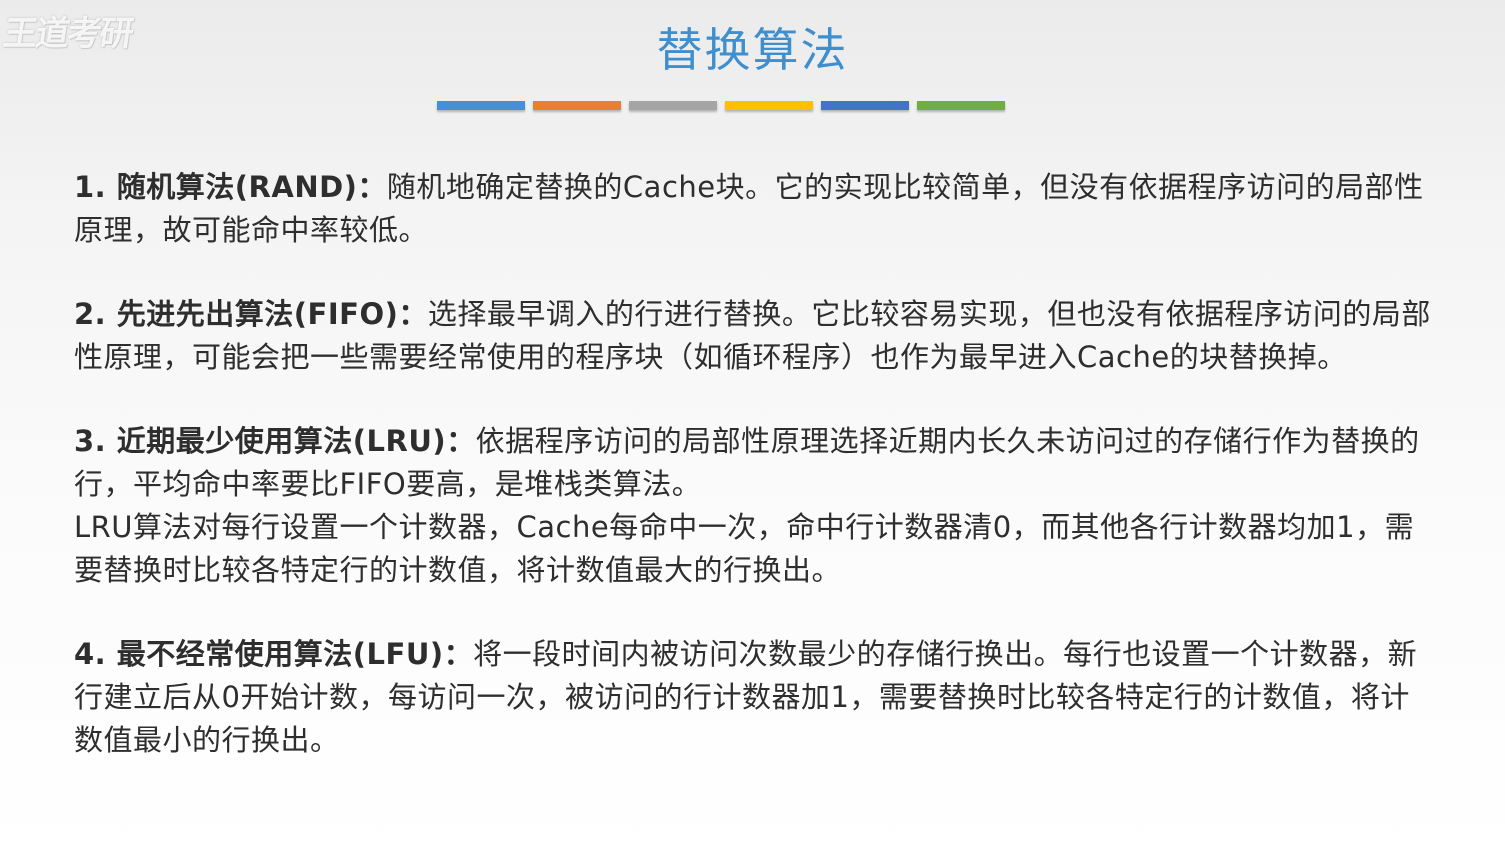  I want to click on heading-lru: 3. 近期最少使用算法(LRU)：, so click(275, 441).